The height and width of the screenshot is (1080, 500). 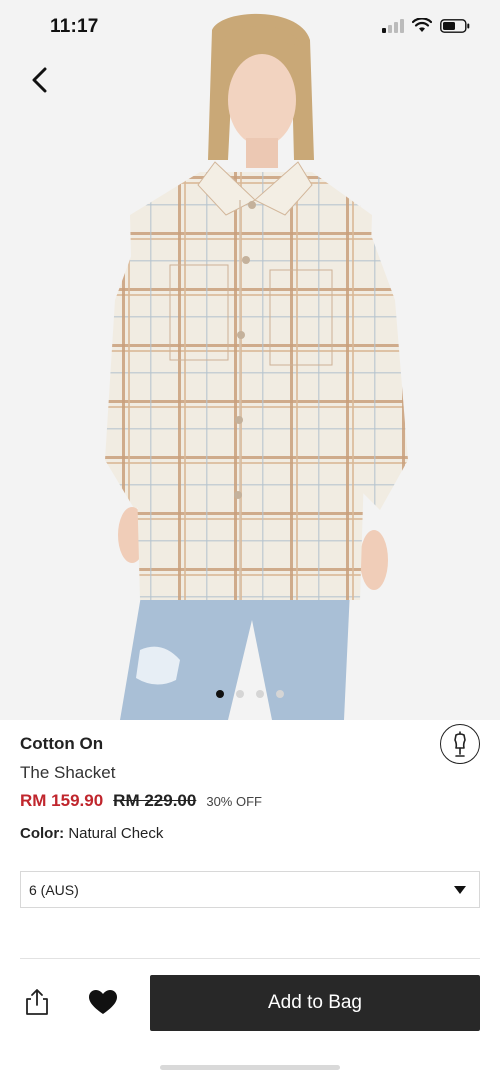 What do you see at coordinates (315, 1003) in the screenshot?
I see `add-to-bag-button: Add to Bag` at bounding box center [315, 1003].